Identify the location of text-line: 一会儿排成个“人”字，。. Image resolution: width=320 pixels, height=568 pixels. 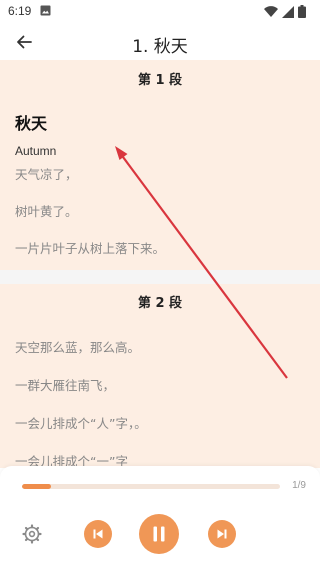
(167, 422).